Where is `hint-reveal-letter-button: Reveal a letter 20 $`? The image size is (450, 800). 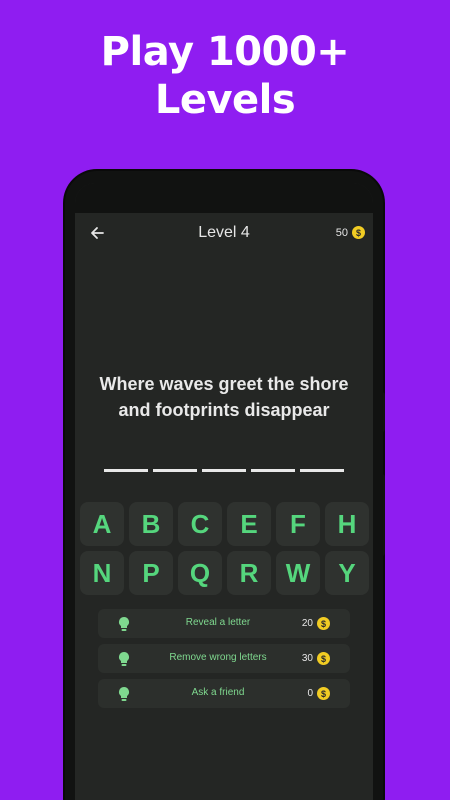 hint-reveal-letter-button: Reveal a letter 20 $ is located at coordinates (224, 623).